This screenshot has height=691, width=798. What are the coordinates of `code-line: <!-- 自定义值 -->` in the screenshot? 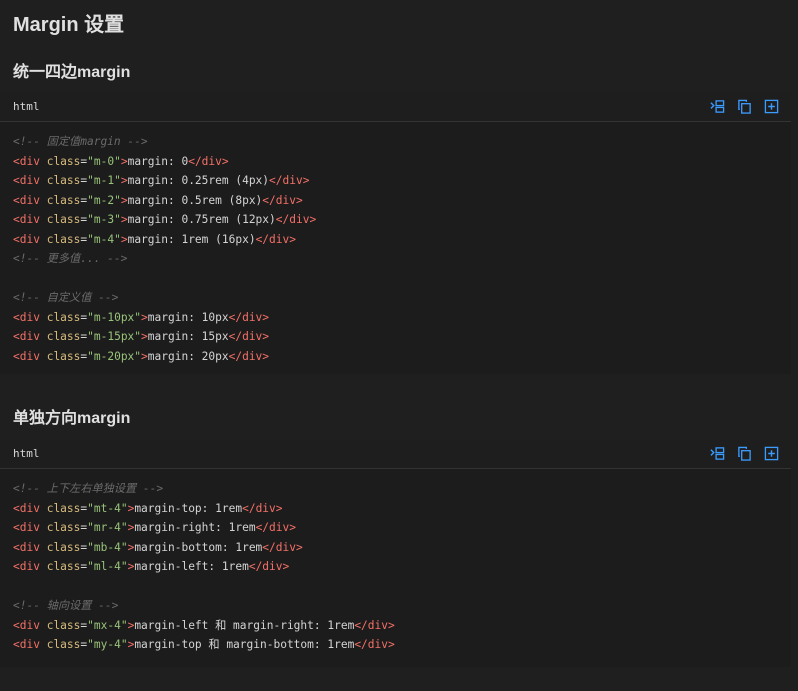 It's located at (395, 298).